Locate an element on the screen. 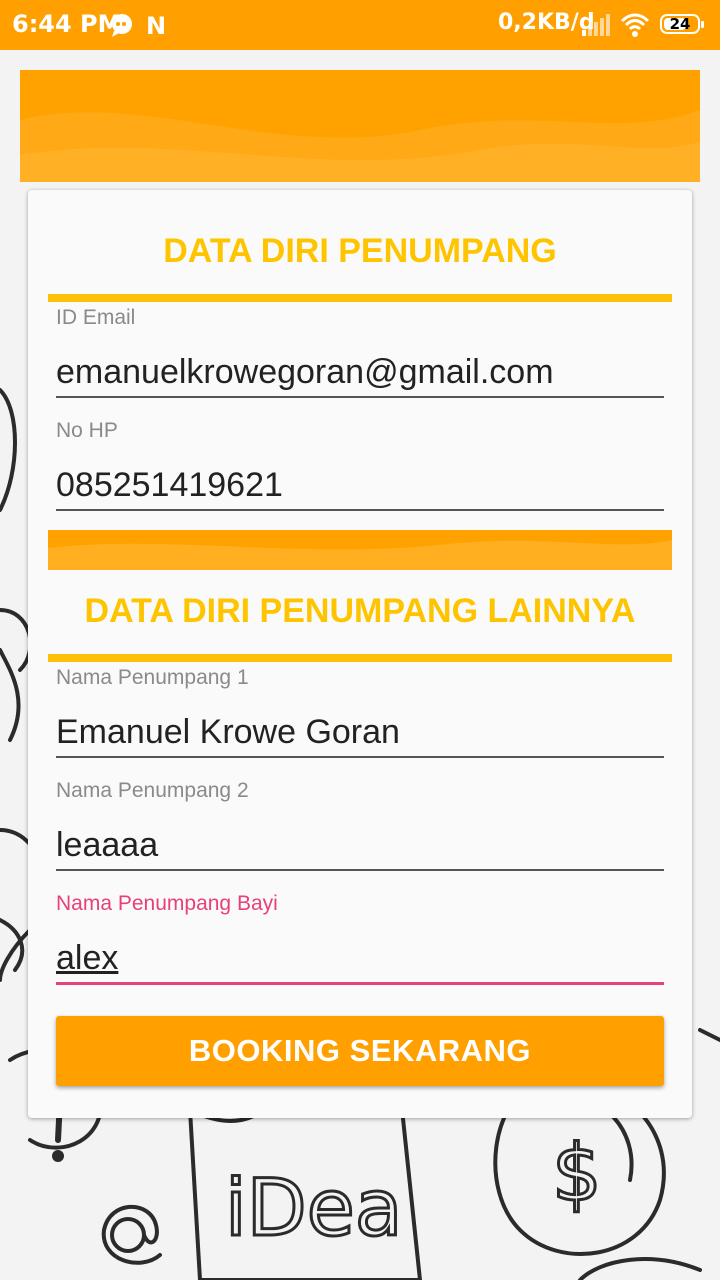  battery-icon: 24 is located at coordinates (682, 24).